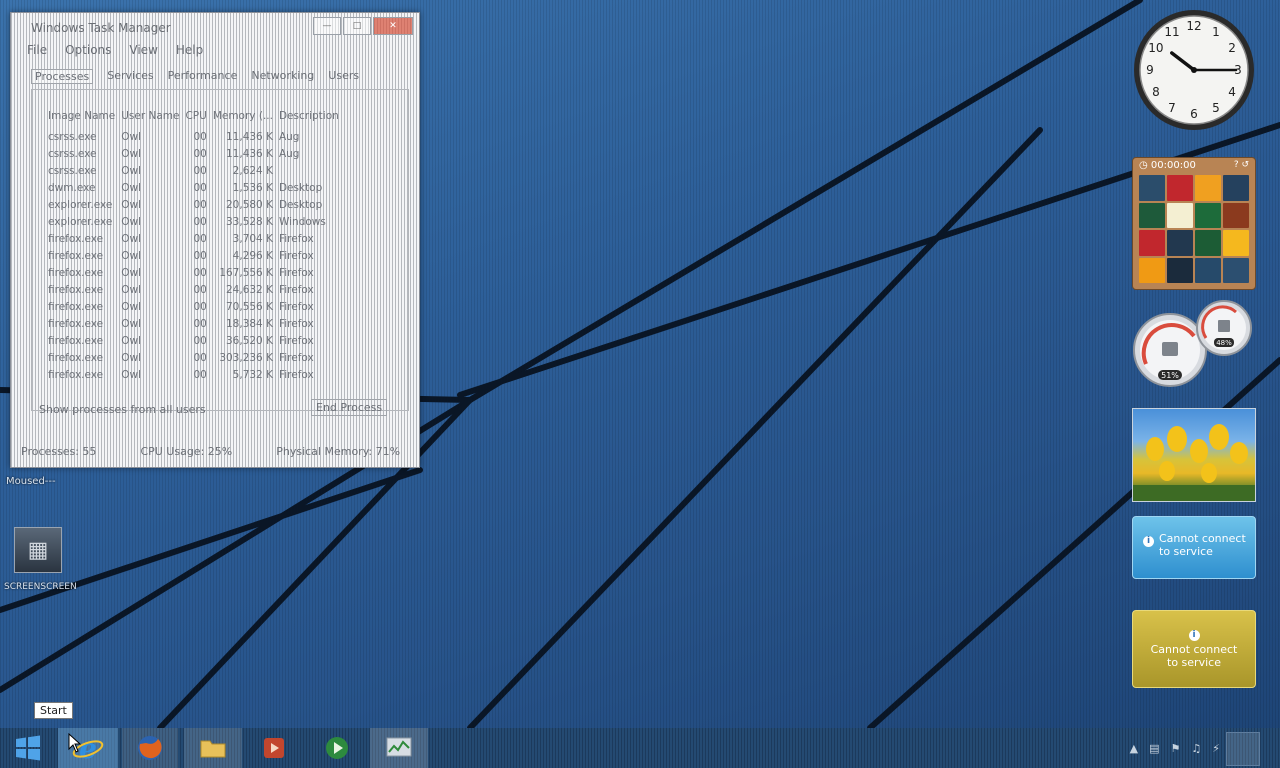 The image size is (1280, 768). I want to click on table-row: firefox.exe Owl 00 303,236 K Firefox, so click(196, 357).